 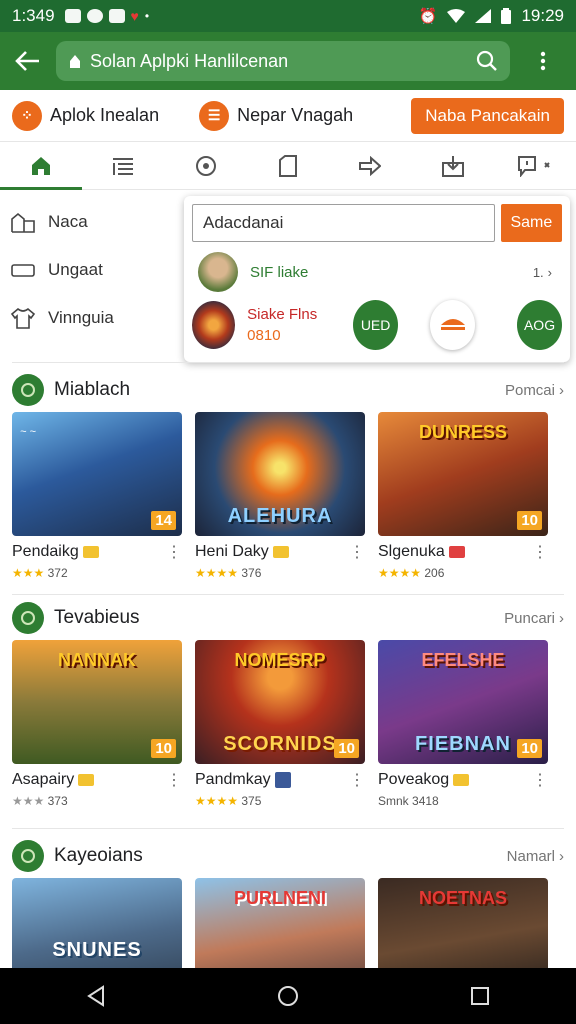 I want to click on search-icon, so click(x=487, y=61).